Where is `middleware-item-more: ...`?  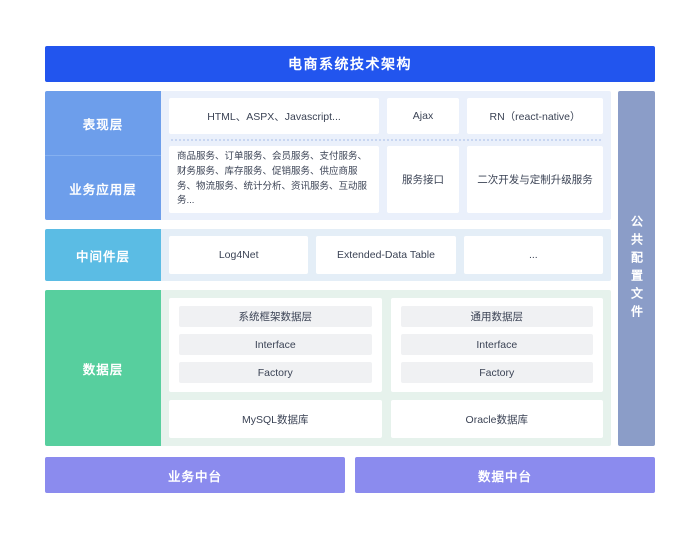
middleware-item-more: ... is located at coordinates (533, 255).